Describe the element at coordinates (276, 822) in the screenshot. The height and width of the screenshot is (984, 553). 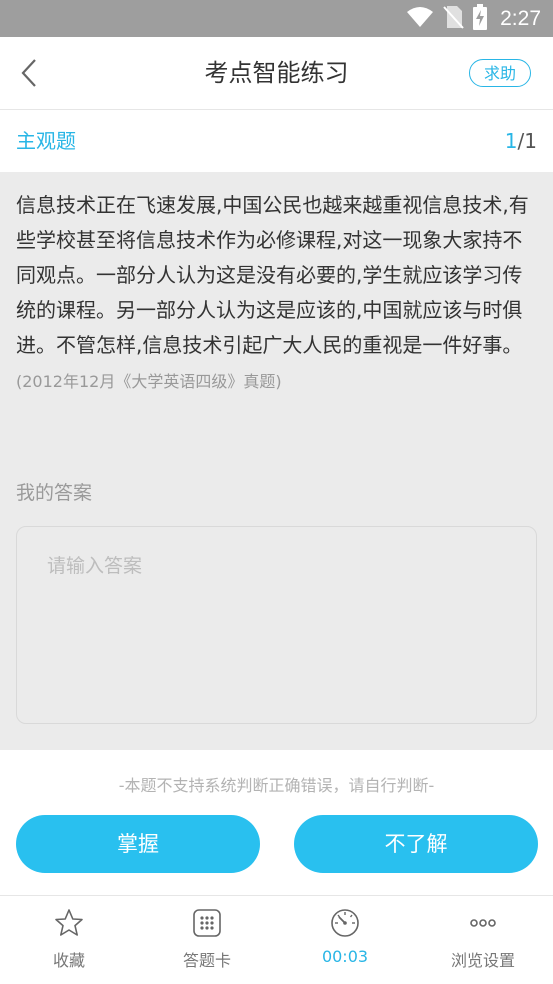
I see `action-area: -本题不支持系统判断正确错误，请自行判断- 掌握 不了解` at that location.